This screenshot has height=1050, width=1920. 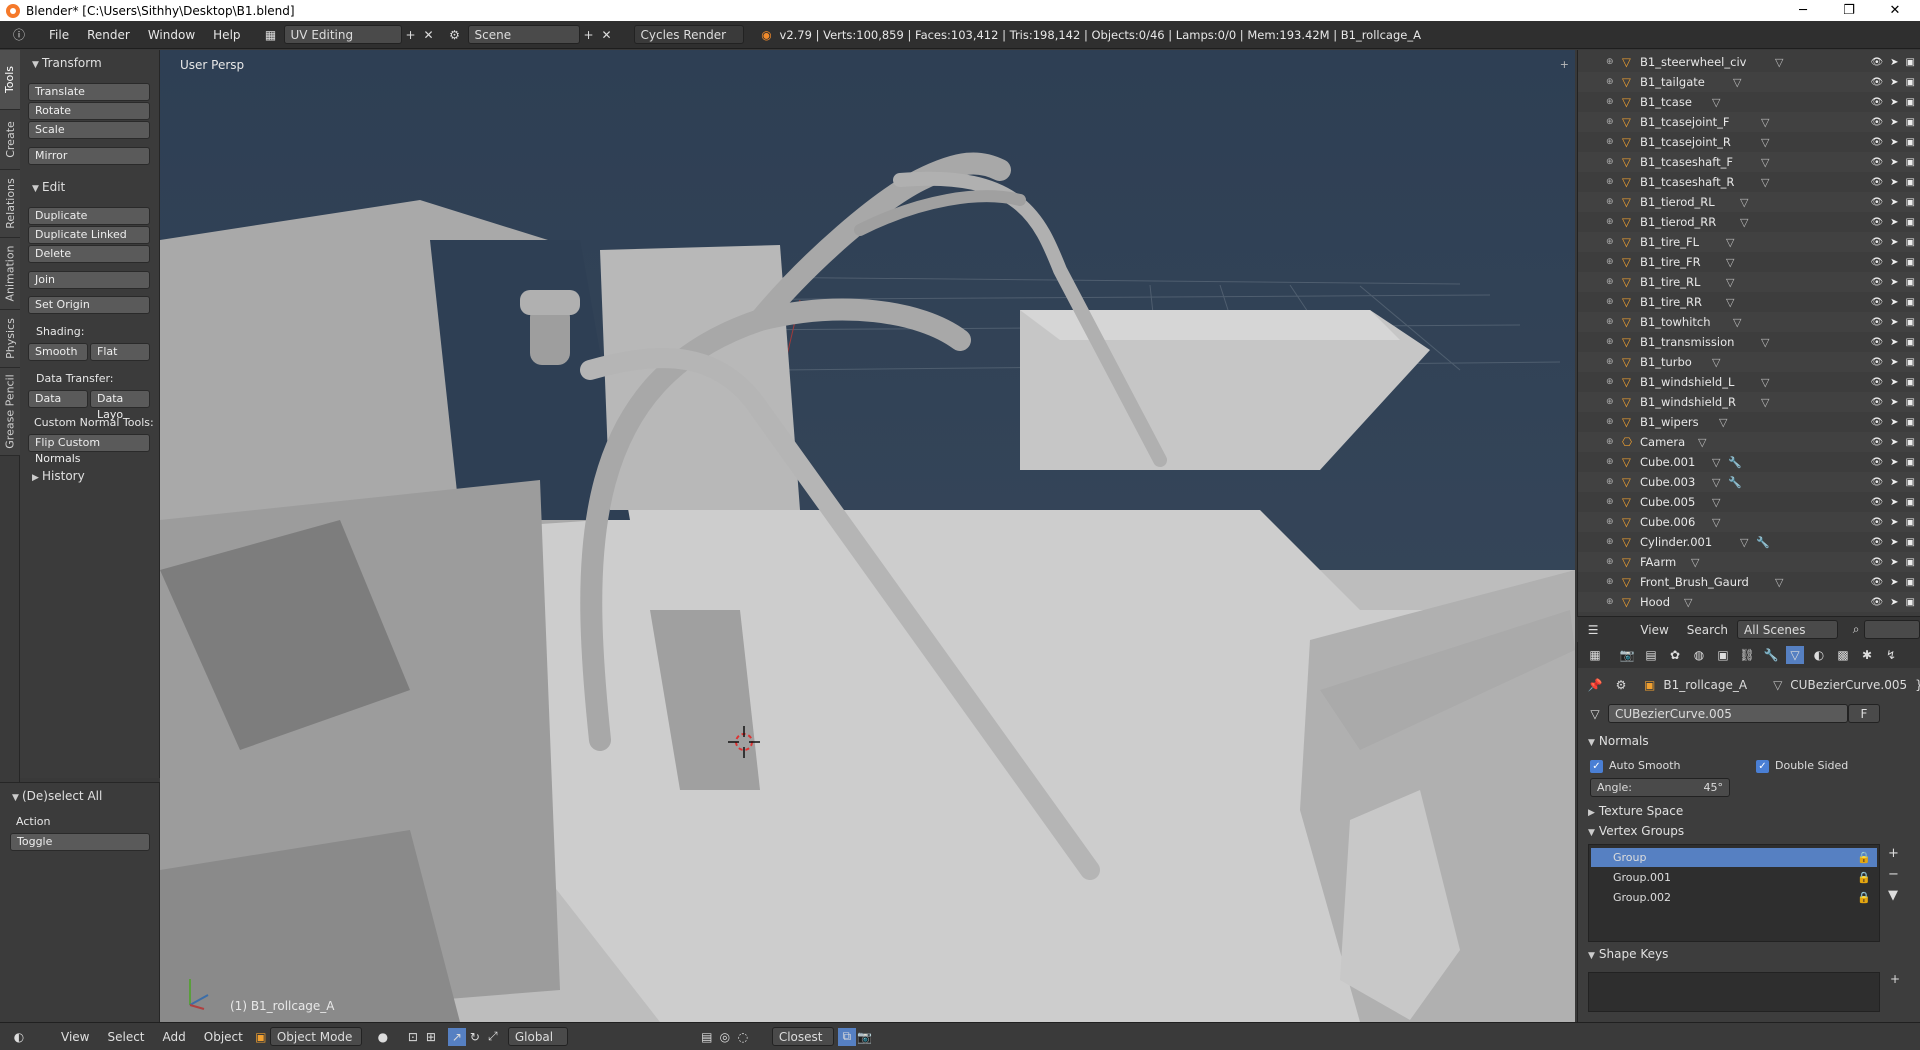 I want to click on tab-relations: Relations, so click(x=10, y=204).